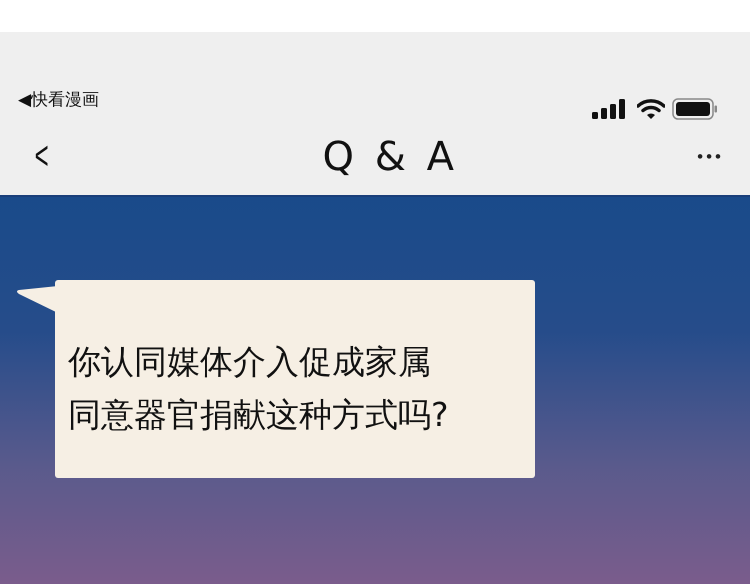 This screenshot has width=750, height=586. Describe the element at coordinates (651, 109) in the screenshot. I see `wifi-icon` at that location.